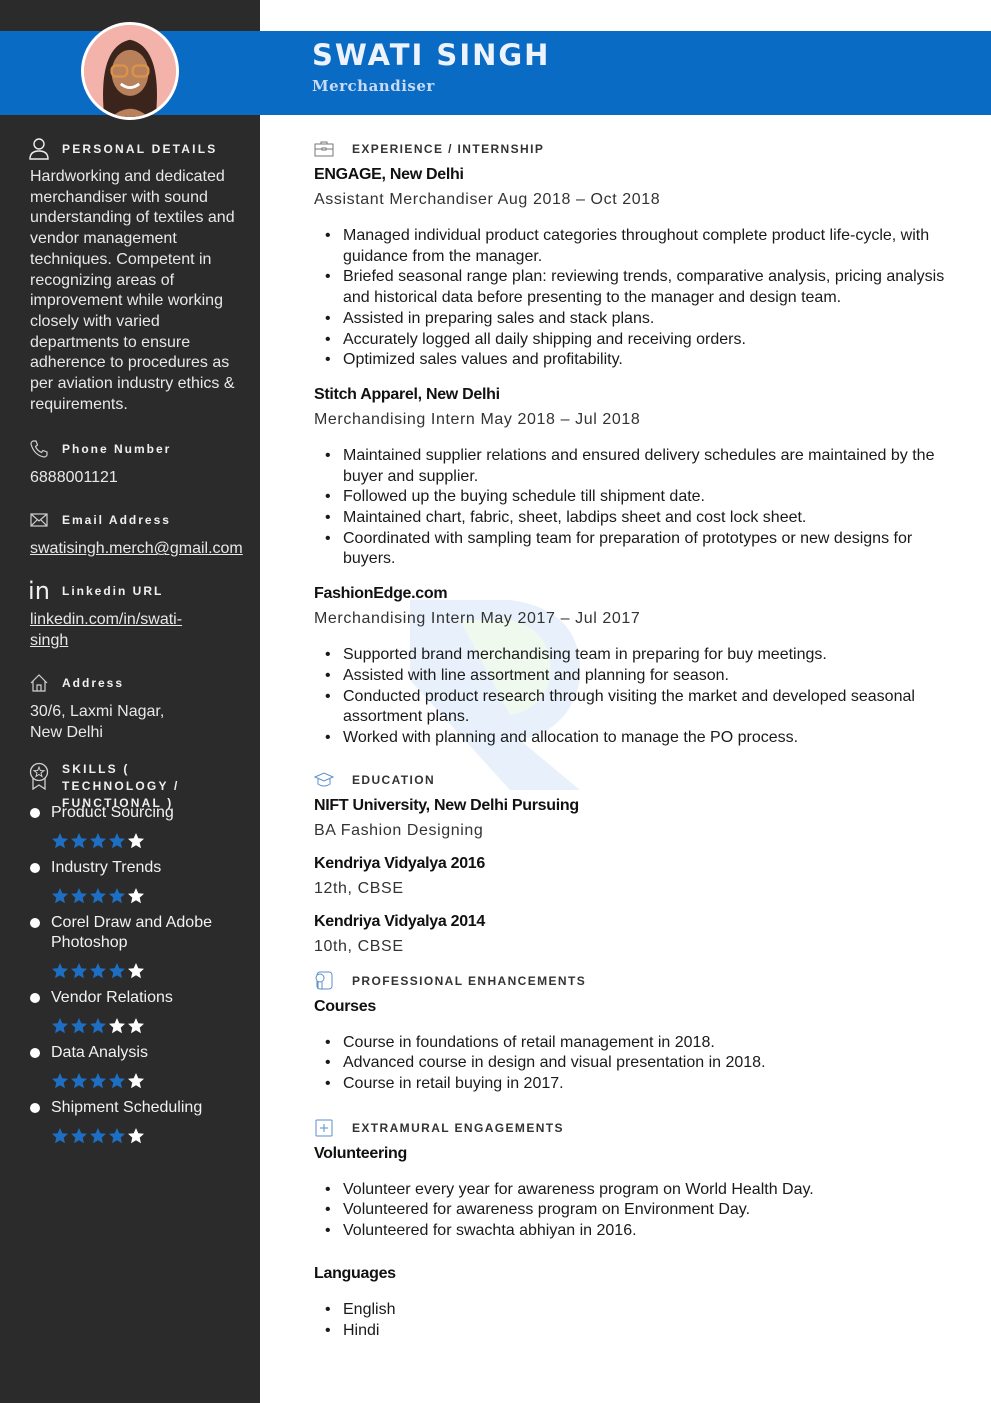 The image size is (991, 1403). I want to click on job-role-dates: Merchandising Intern May 2017 – Jul 2017, so click(477, 619).